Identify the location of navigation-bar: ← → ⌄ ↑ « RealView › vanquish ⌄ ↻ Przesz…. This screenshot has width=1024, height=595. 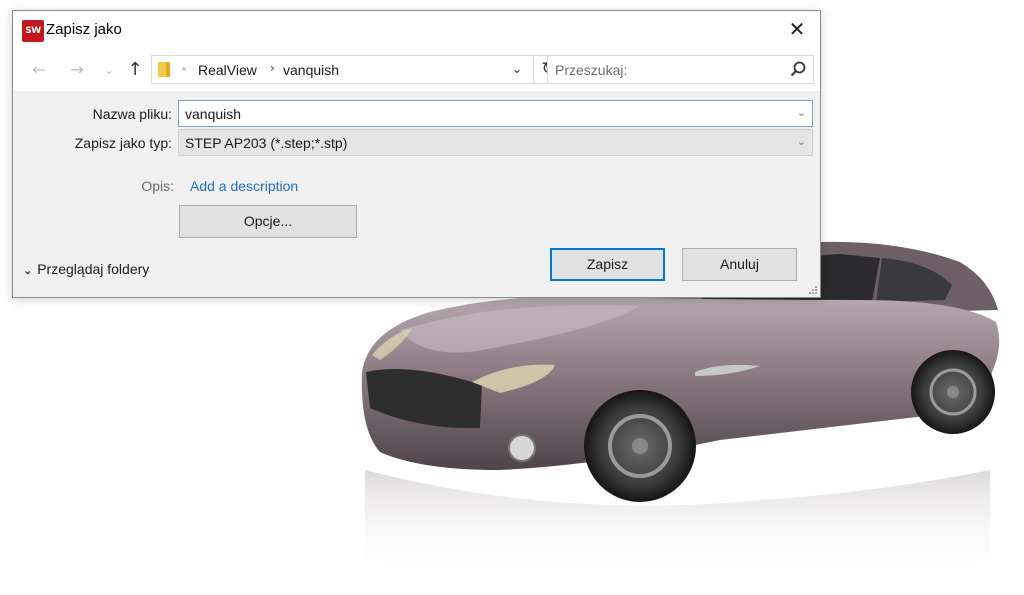
(416, 70).